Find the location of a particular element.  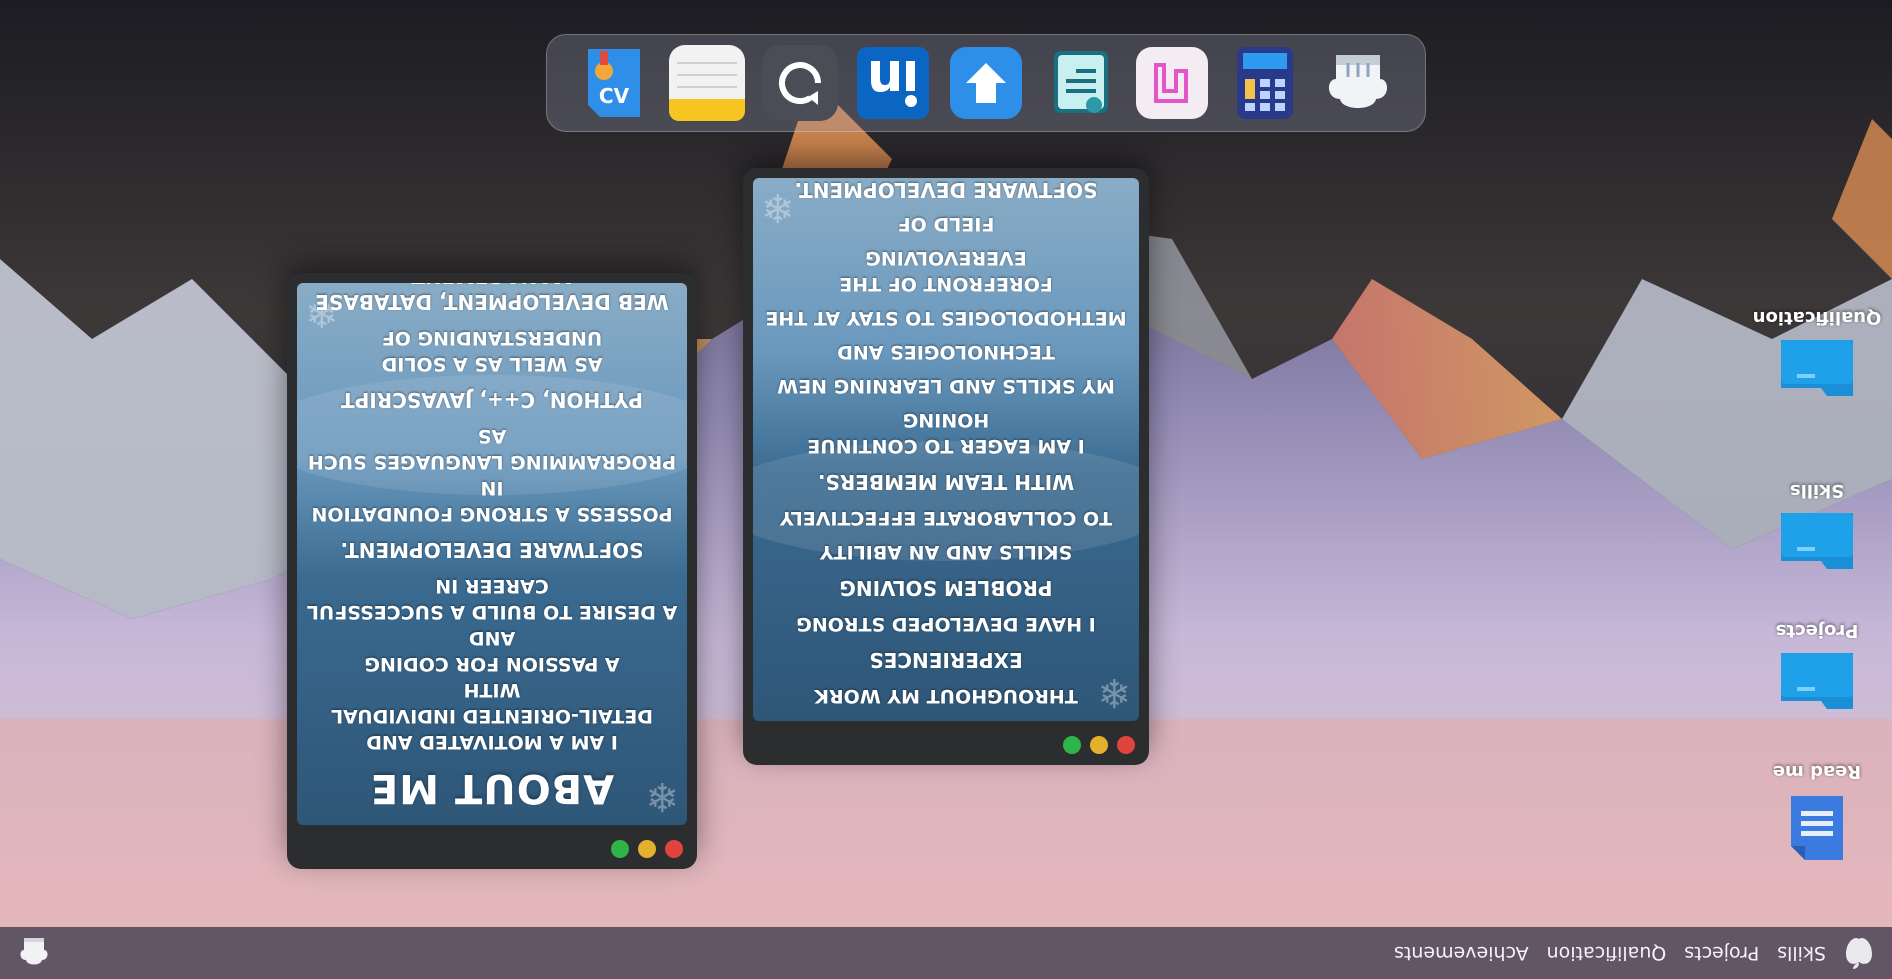

text-line: a passion for coding is located at coordinates (492, 664).